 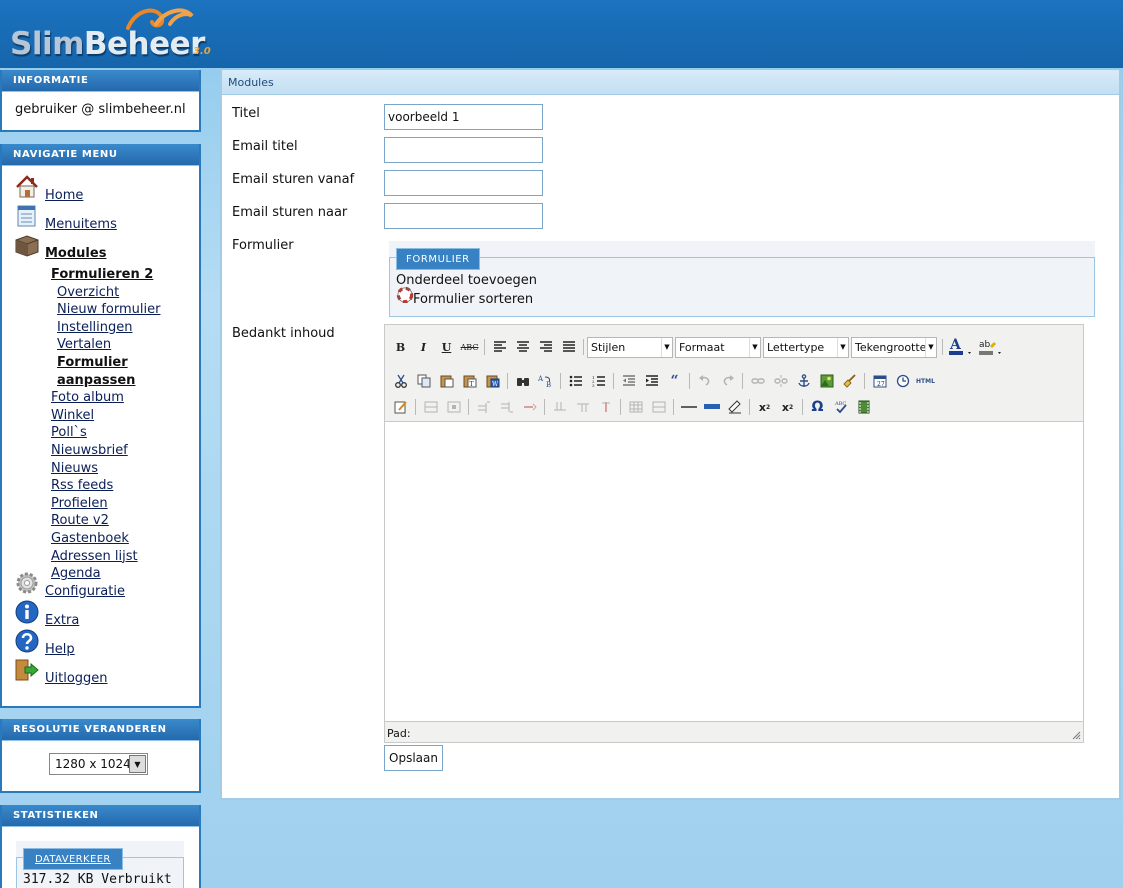 What do you see at coordinates (630, 347) in the screenshot?
I see `styles-select: Stijlen ▼` at bounding box center [630, 347].